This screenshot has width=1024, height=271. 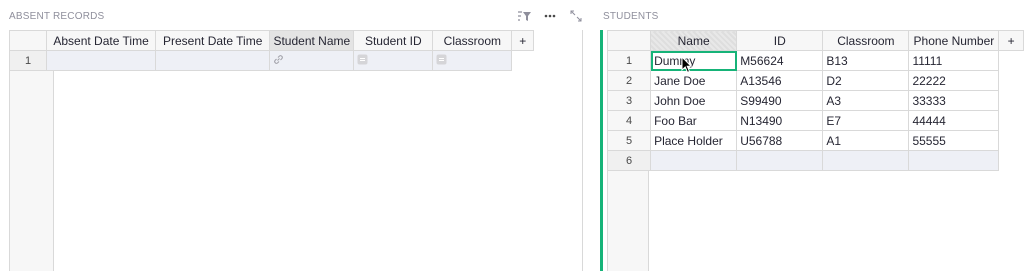 I want to click on more-options-icon, so click(x=550, y=16).